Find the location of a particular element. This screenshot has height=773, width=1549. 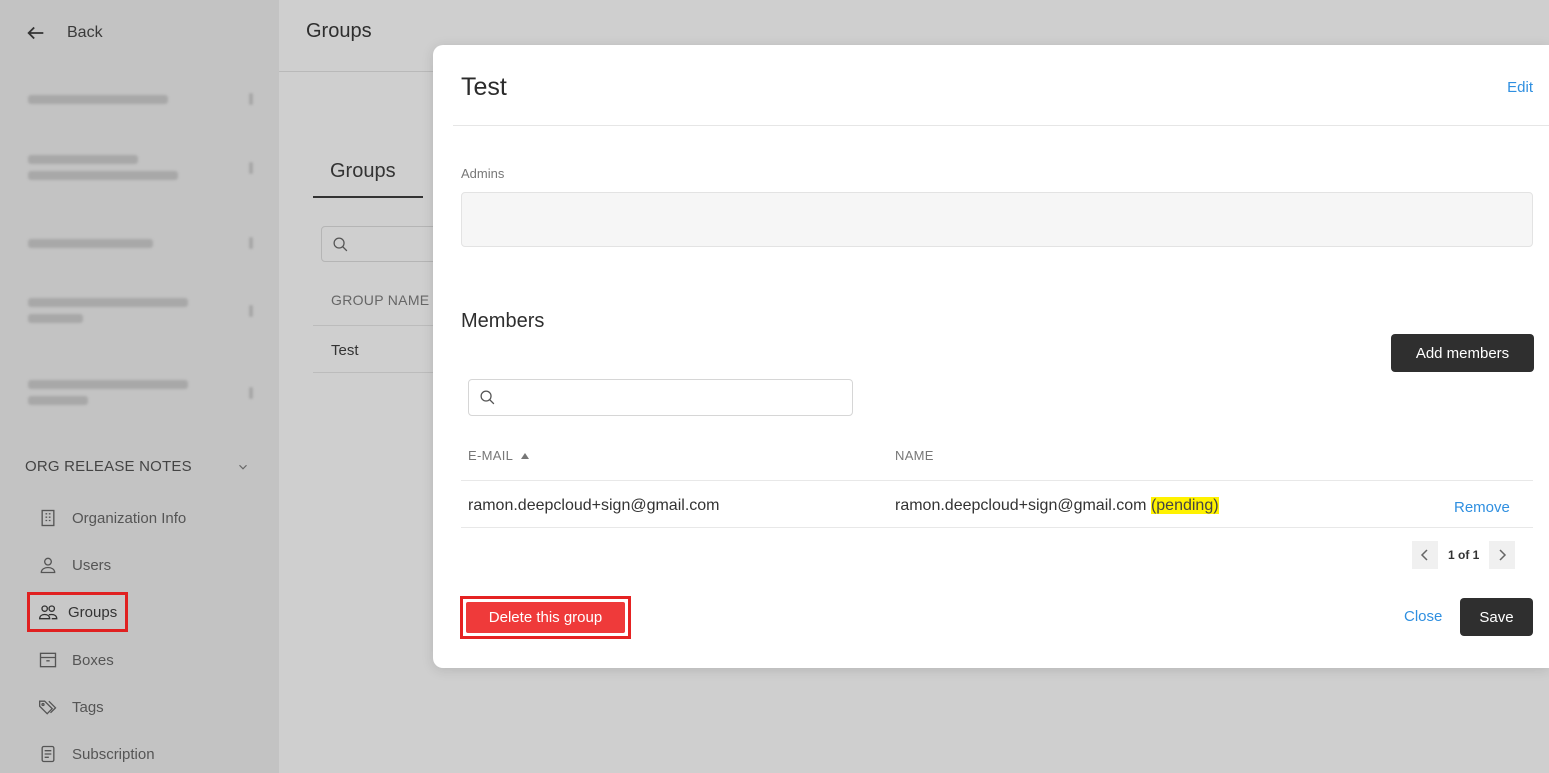

save-button: Save is located at coordinates (1496, 617).